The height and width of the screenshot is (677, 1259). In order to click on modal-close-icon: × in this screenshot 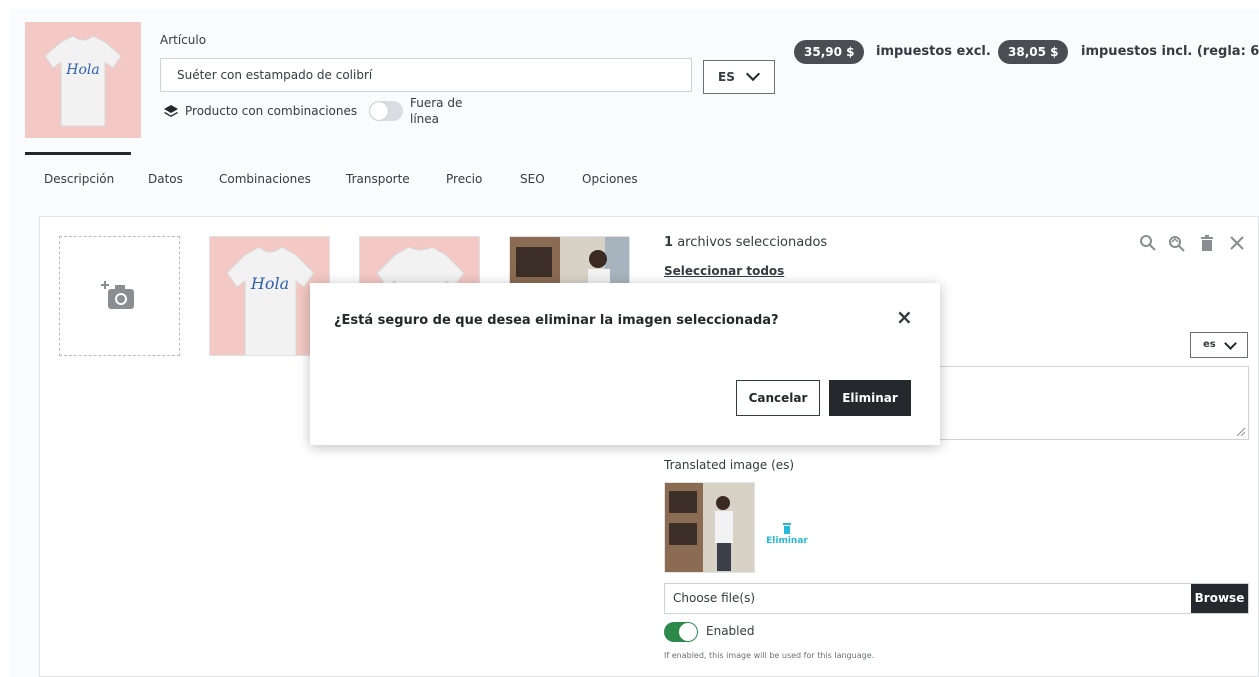, I will do `click(904, 317)`.